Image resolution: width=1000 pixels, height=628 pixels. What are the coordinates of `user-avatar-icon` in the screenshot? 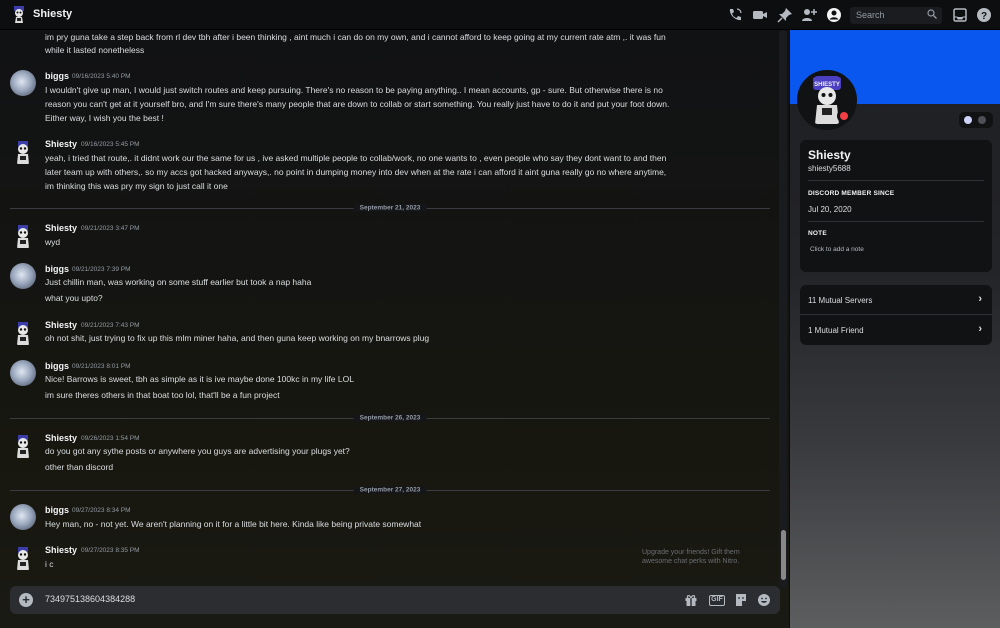 It's located at (19, 14).